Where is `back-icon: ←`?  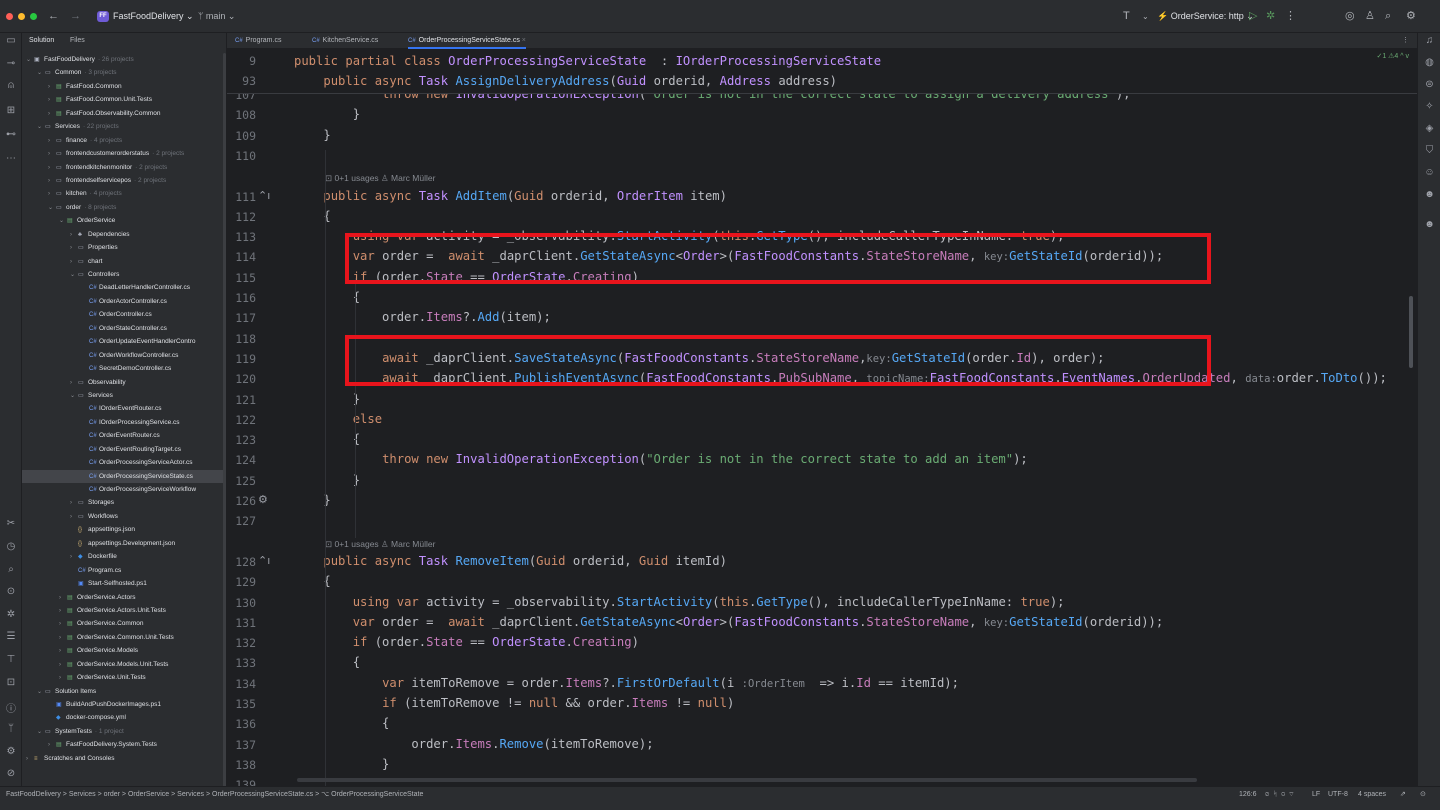 back-icon: ← is located at coordinates (53, 16).